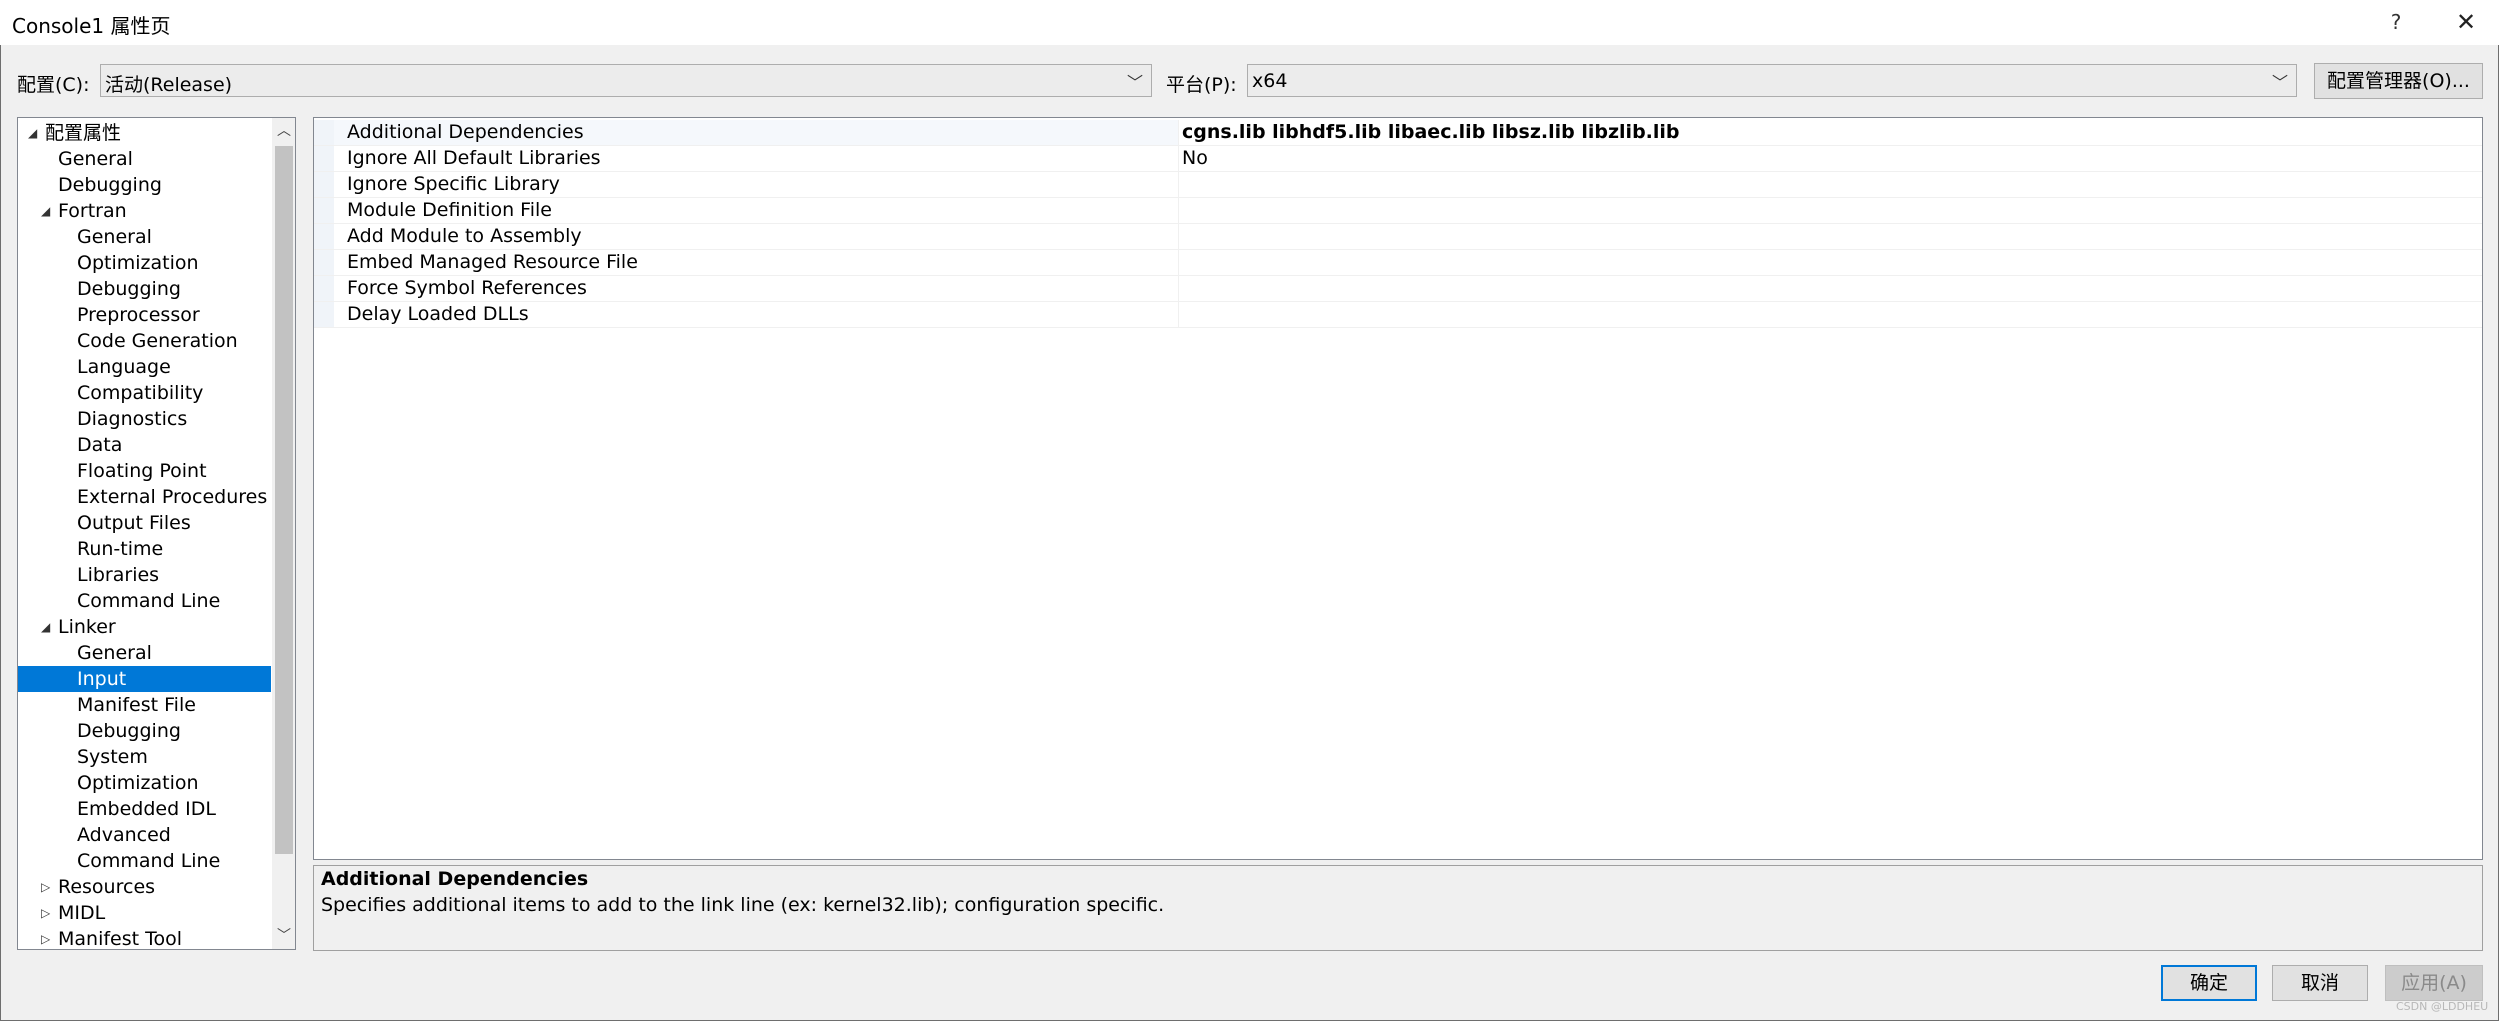 This screenshot has width=2499, height=1021. I want to click on tree-item: Code Generation, so click(144, 341).